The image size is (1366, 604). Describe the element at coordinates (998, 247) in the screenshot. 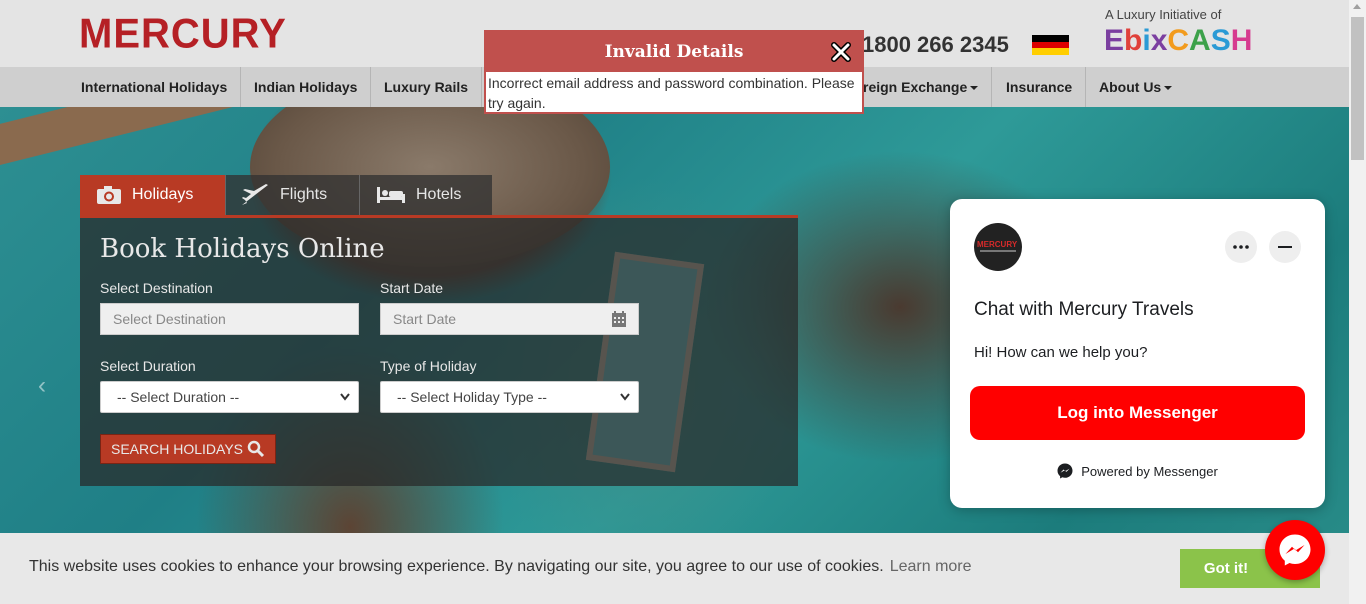

I see `avatar: MERCURY` at that location.